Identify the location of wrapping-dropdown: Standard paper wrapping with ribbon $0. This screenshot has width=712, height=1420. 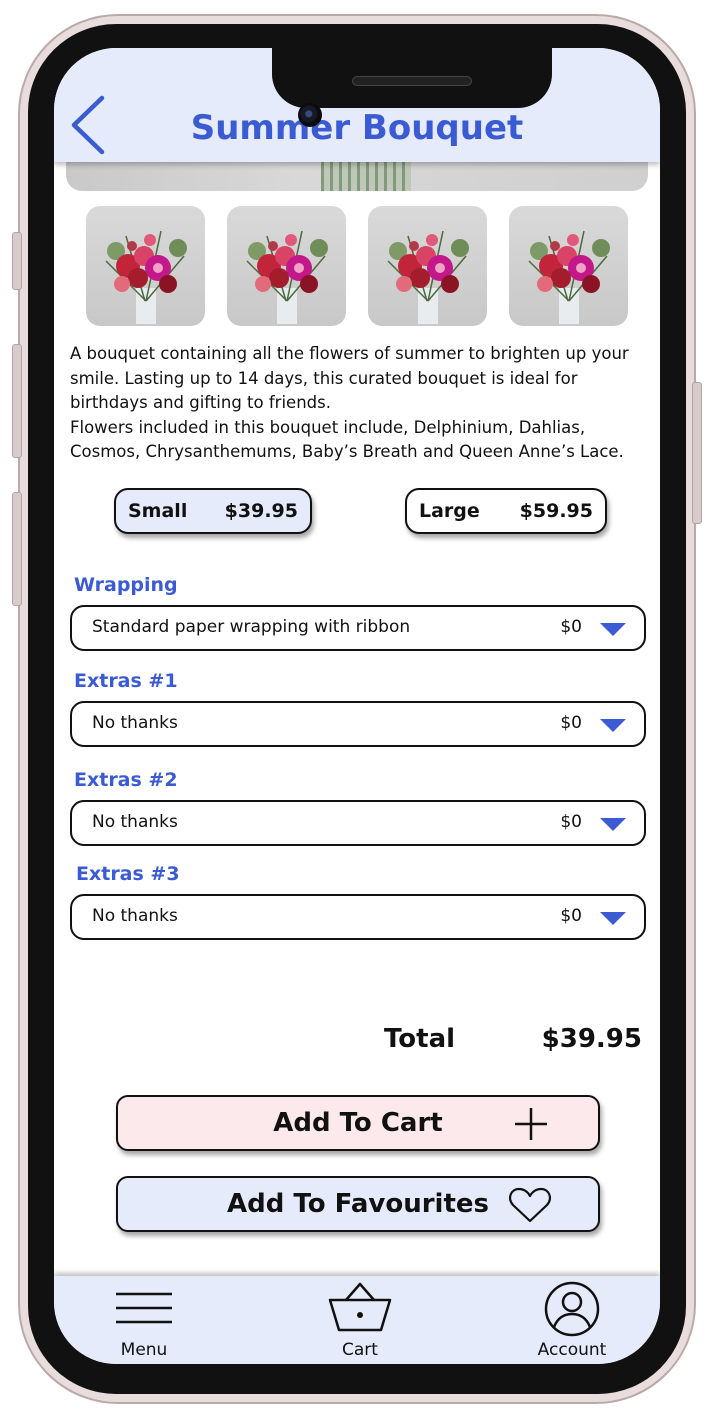
(358, 628).